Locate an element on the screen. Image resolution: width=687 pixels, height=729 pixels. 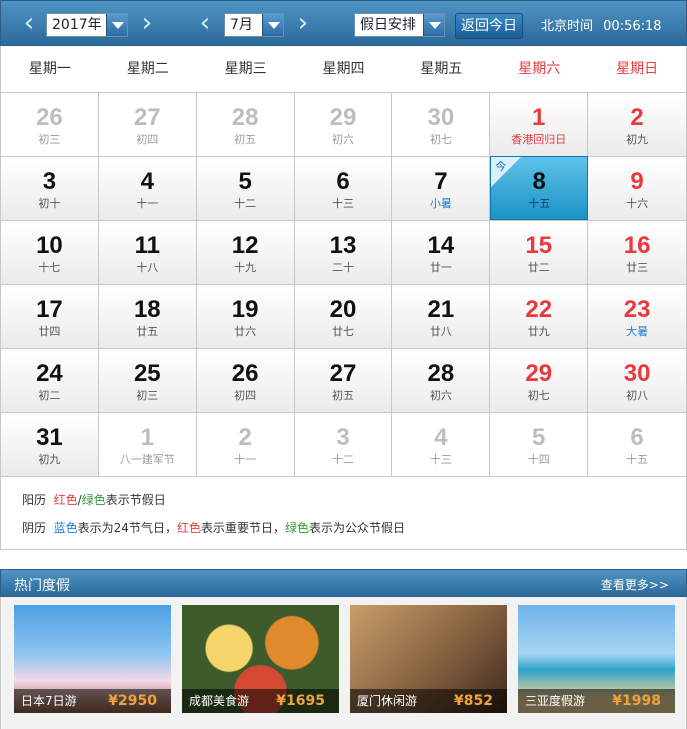
prev-year-arrow-icon: ‹ is located at coordinates (29, 23).